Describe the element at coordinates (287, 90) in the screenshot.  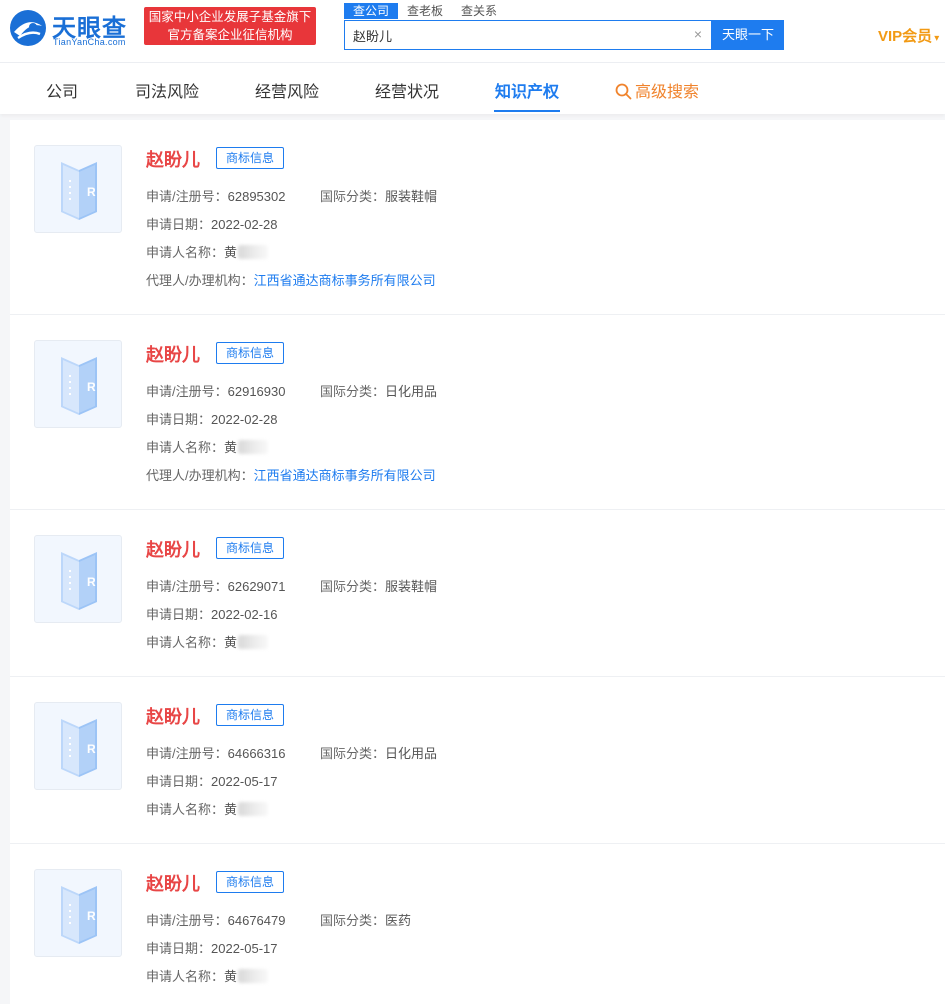
I see `tab-operation-risk: 经营风险` at that location.